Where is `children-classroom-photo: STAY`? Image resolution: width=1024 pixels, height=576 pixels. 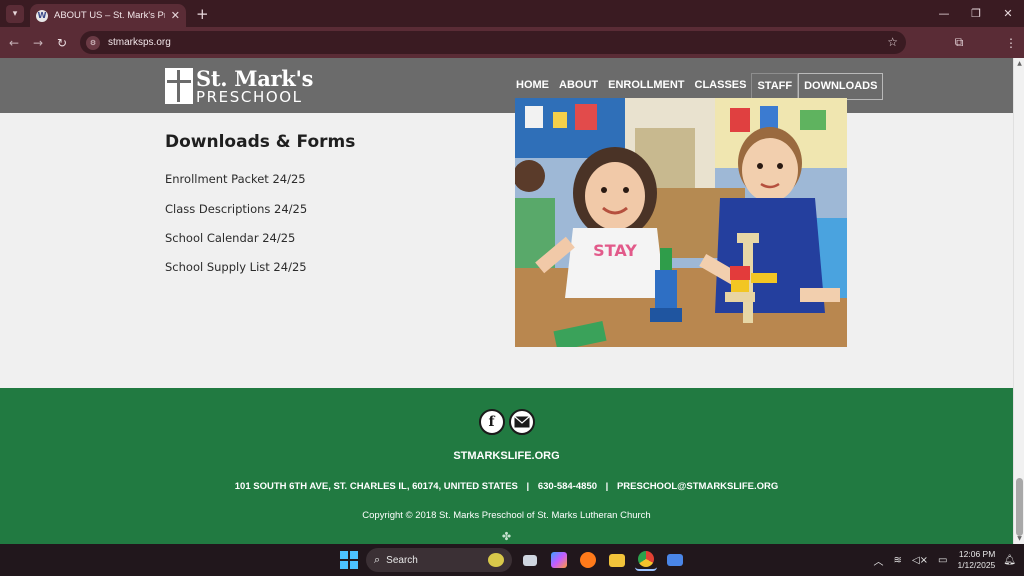 children-classroom-photo: STAY is located at coordinates (681, 222).